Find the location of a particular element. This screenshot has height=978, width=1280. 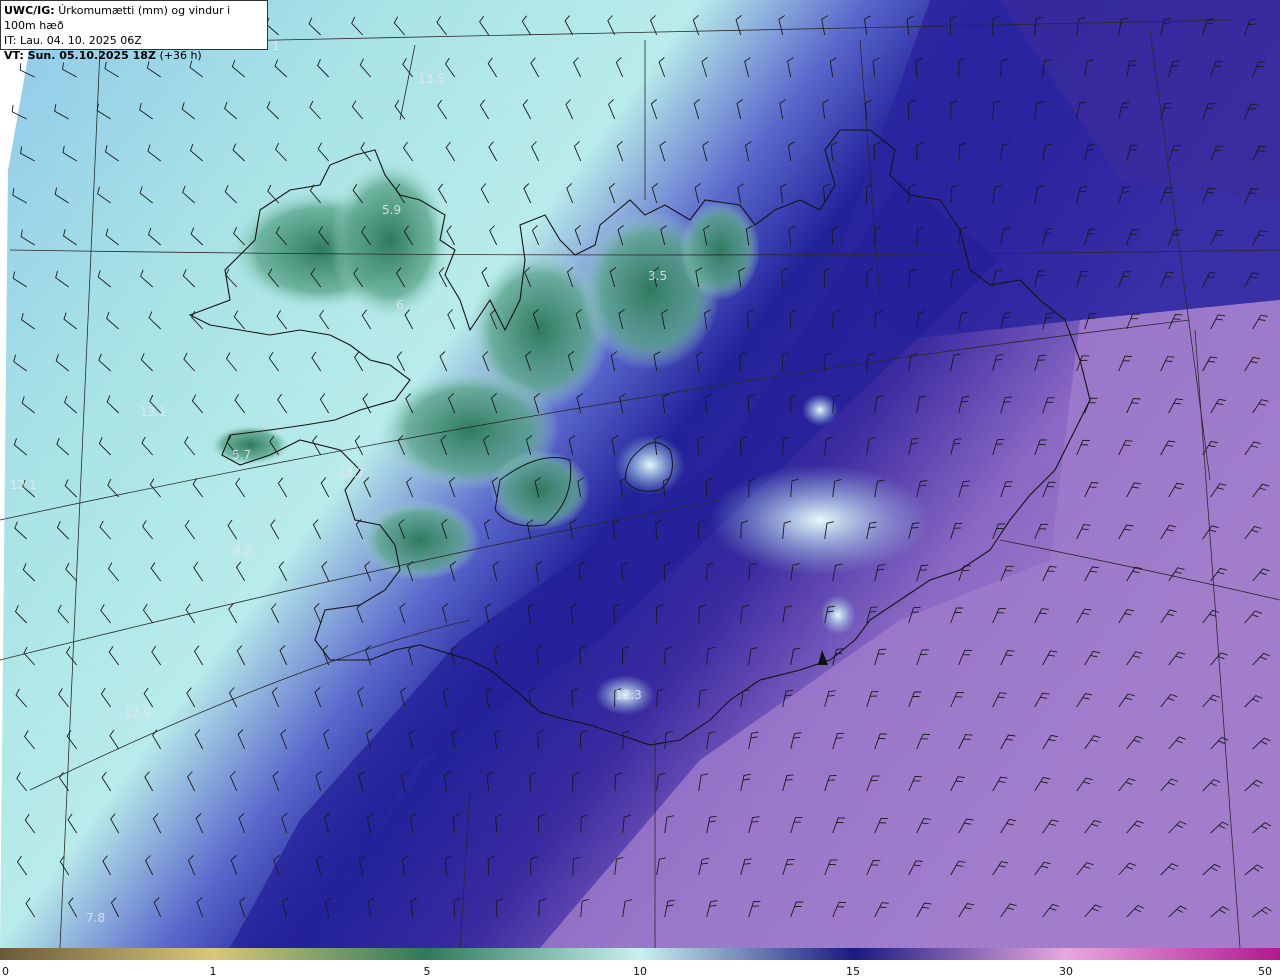

colorbar: 0 1 5 10 15 30 50 is located at coordinates (640, 963).